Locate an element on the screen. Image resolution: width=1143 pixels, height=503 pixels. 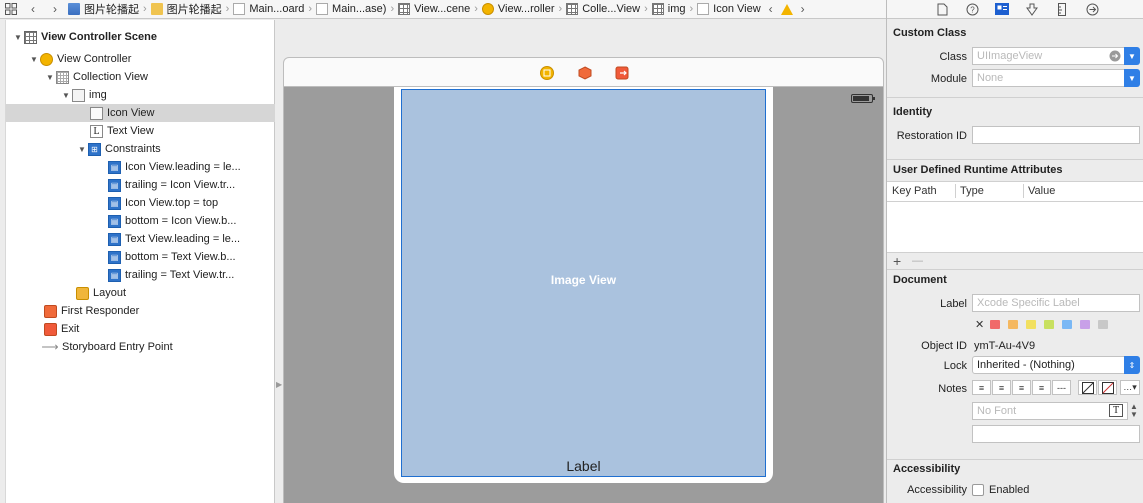
doc-icon is located at coordinates (322, 9).